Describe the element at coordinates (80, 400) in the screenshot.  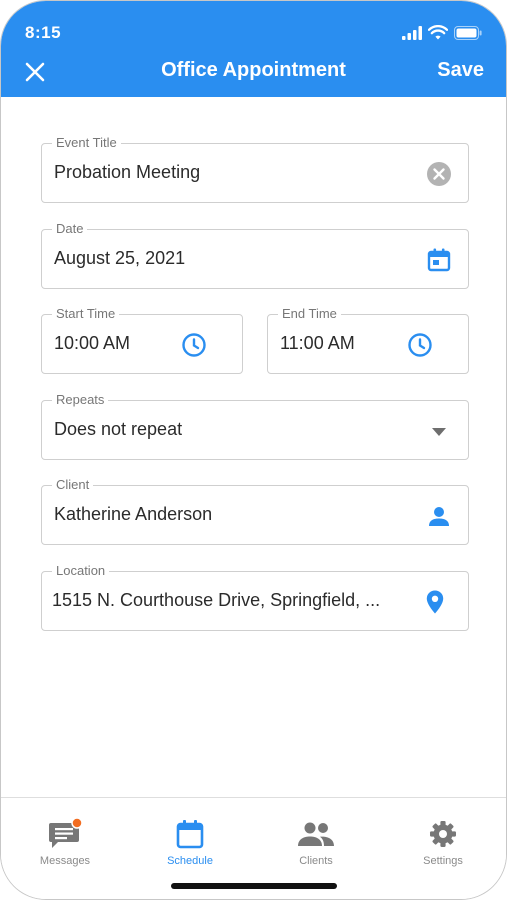
I see `repeats-label: Repeats` at that location.